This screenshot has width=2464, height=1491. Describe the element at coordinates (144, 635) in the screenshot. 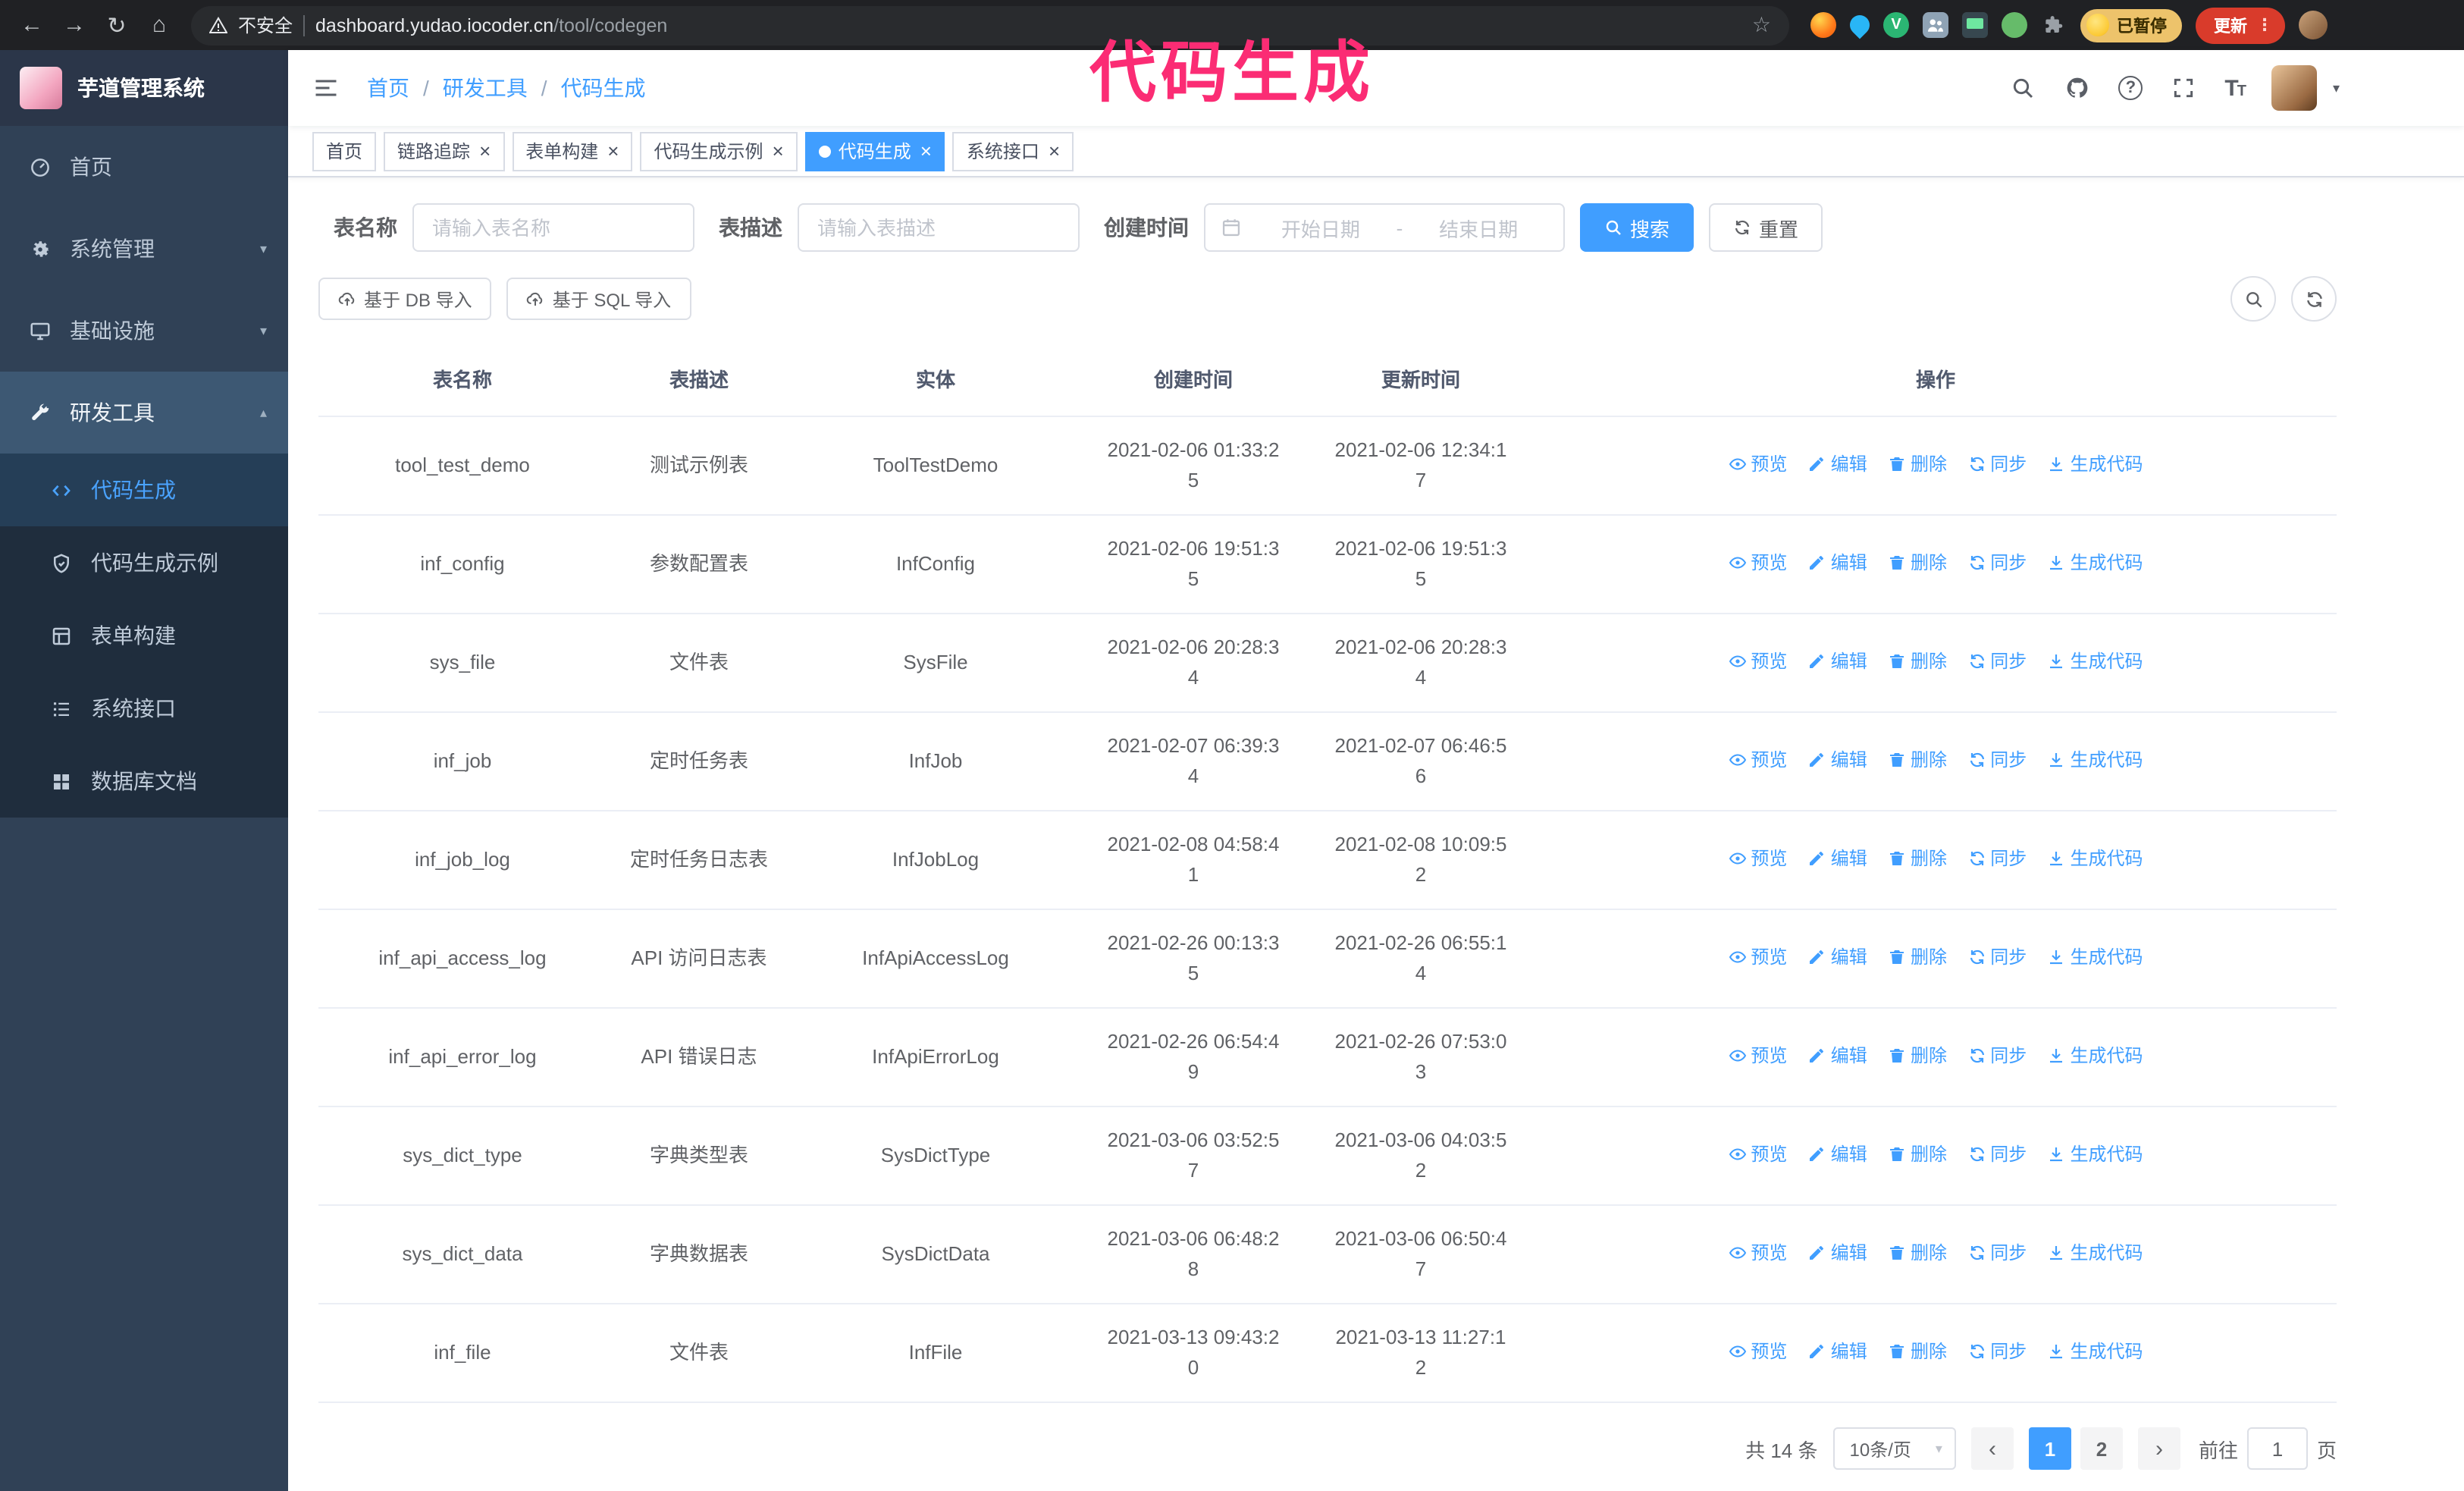

I see `sidebar-item-form-builder: 表单构建` at that location.